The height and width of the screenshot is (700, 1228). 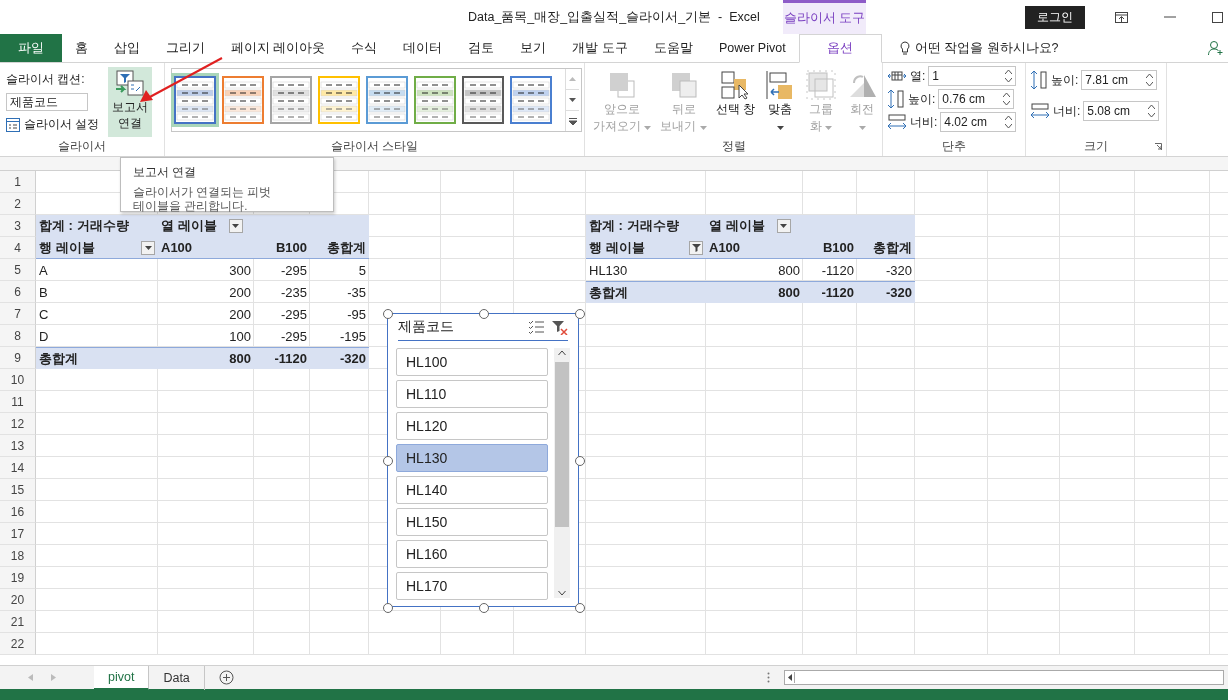 What do you see at coordinates (481, 48) in the screenshot?
I see `ribbon-tab: 검토` at bounding box center [481, 48].